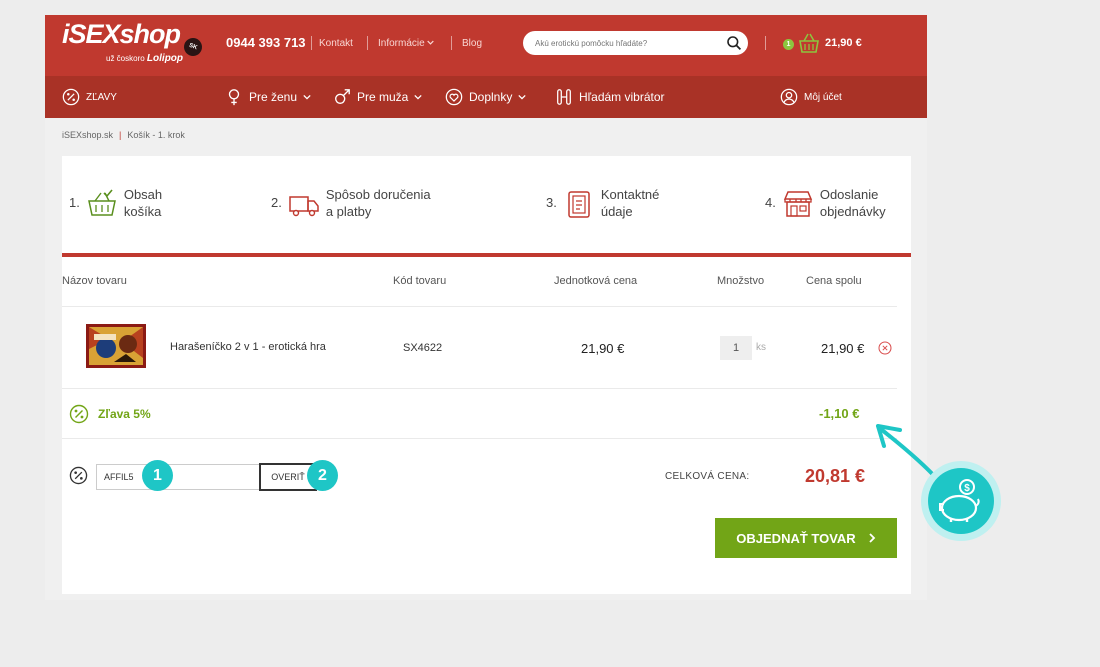 This screenshot has height=667, width=1100. I want to click on nav-item-for-men: Pre muža, so click(378, 97).